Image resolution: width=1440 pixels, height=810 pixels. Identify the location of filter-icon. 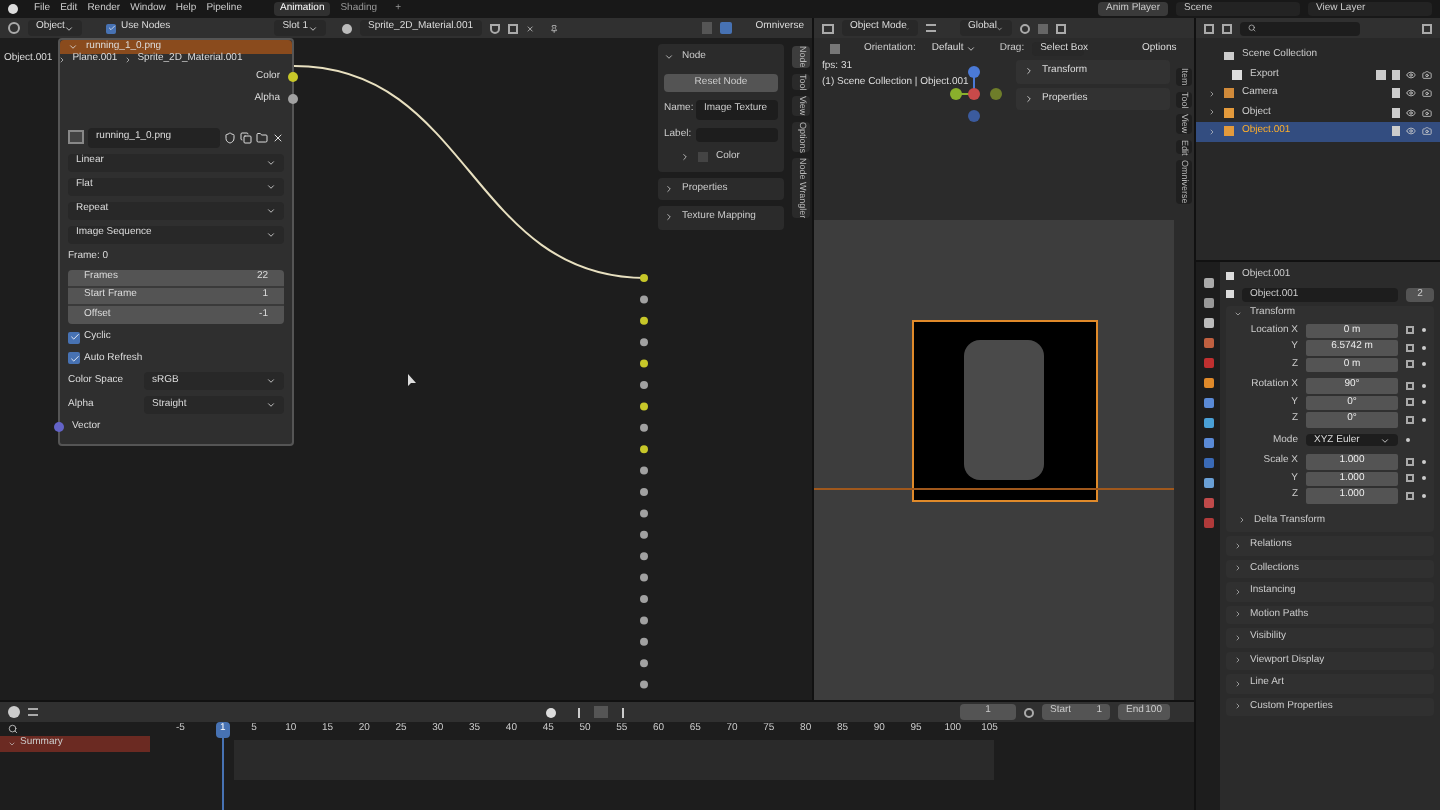
(1427, 28).